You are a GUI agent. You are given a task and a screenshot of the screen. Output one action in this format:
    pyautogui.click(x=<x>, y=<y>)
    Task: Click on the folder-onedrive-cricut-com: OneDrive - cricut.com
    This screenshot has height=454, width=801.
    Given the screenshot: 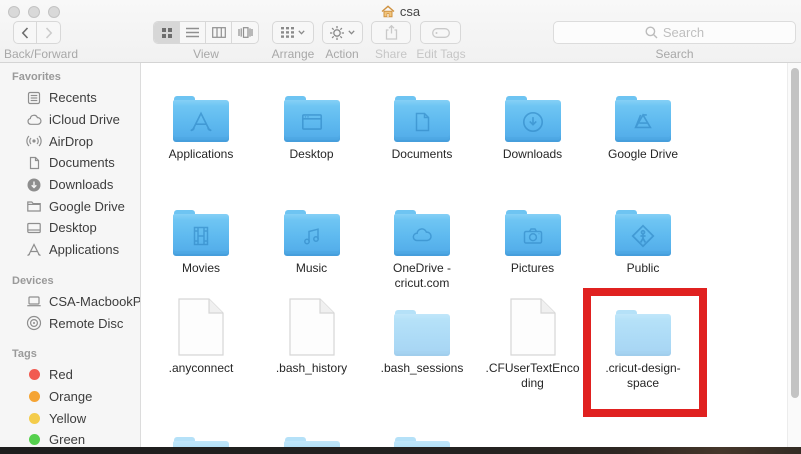 What is the action you would take?
    pyautogui.click(x=422, y=243)
    